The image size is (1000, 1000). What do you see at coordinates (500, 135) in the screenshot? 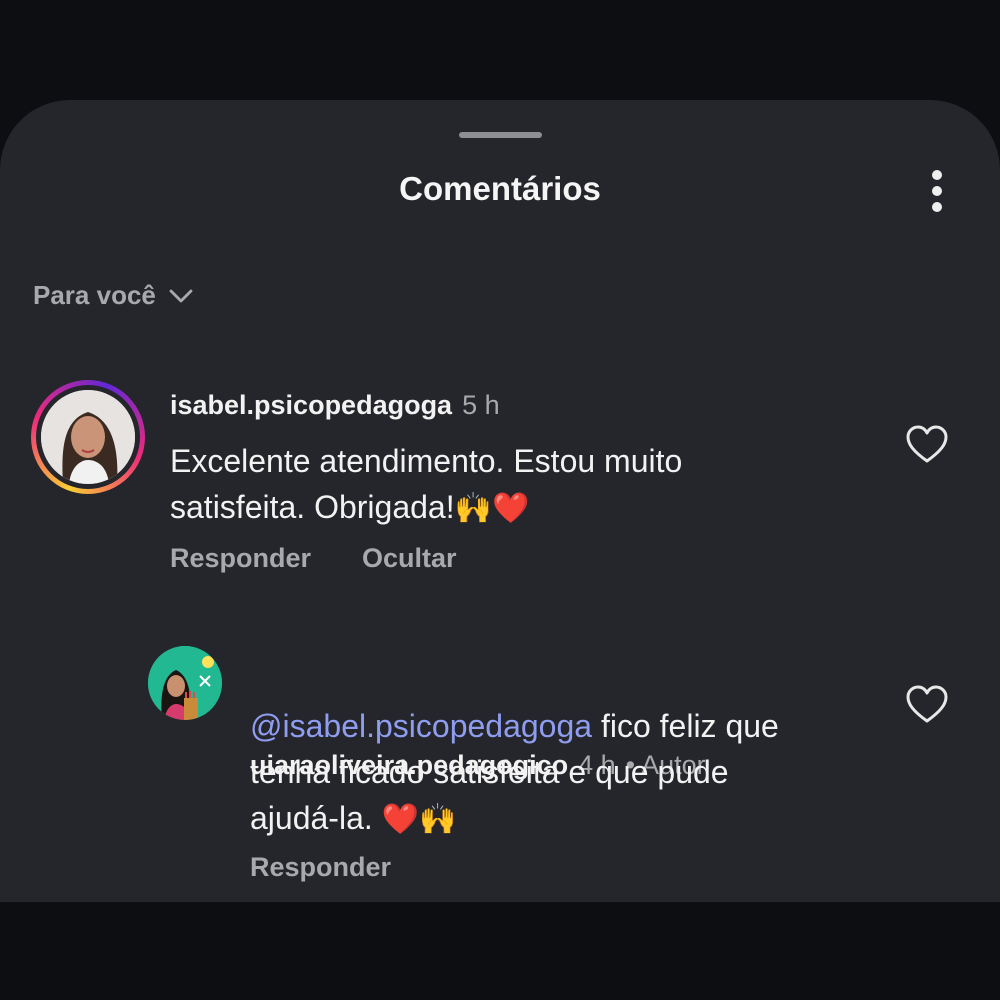
I see `drag-handle` at bounding box center [500, 135].